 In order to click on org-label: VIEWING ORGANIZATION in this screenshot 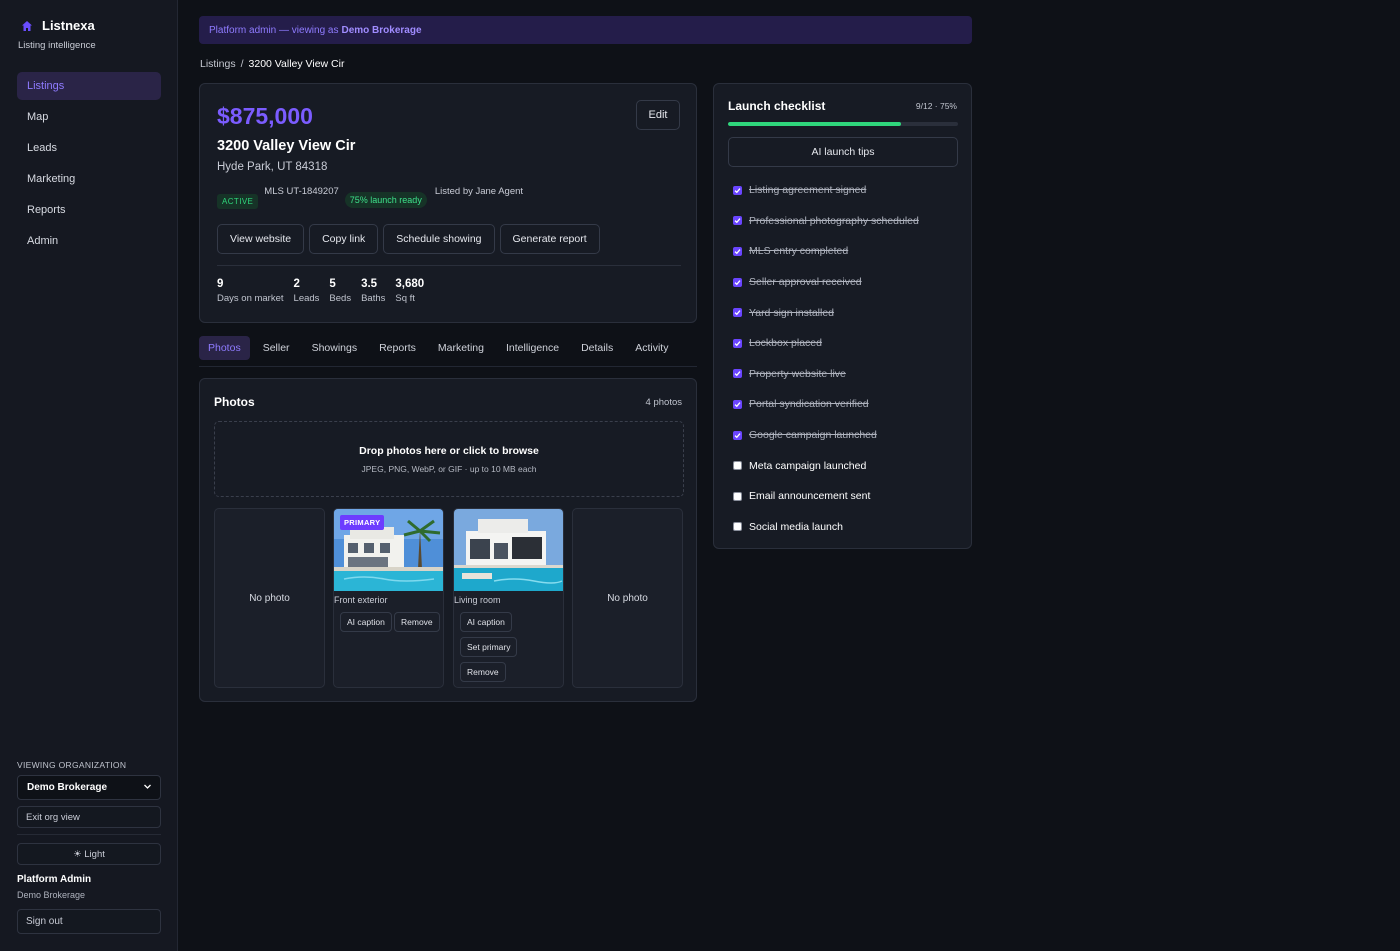, I will do `click(72, 765)`.